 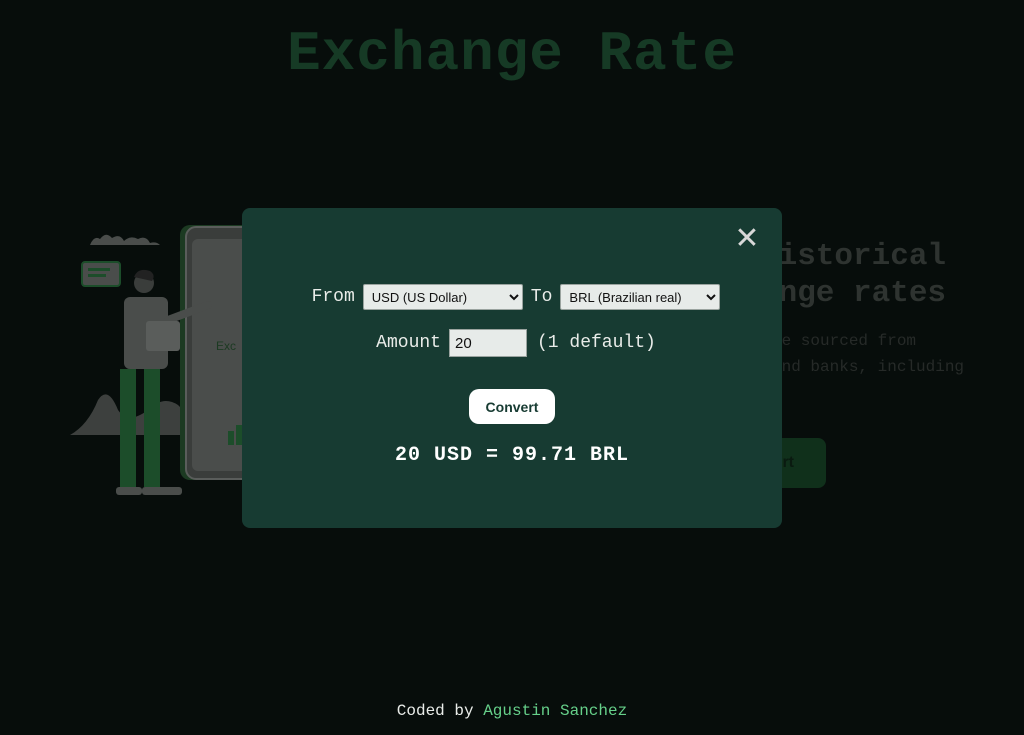 I want to click on to-currency-select: BRL (Brazilian real), so click(x=640, y=297).